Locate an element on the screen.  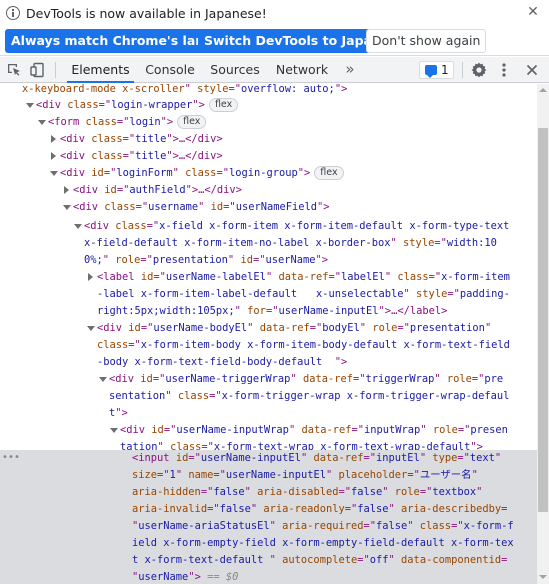
attr-value: userName-ariaStatusEl is located at coordinates (204, 526).